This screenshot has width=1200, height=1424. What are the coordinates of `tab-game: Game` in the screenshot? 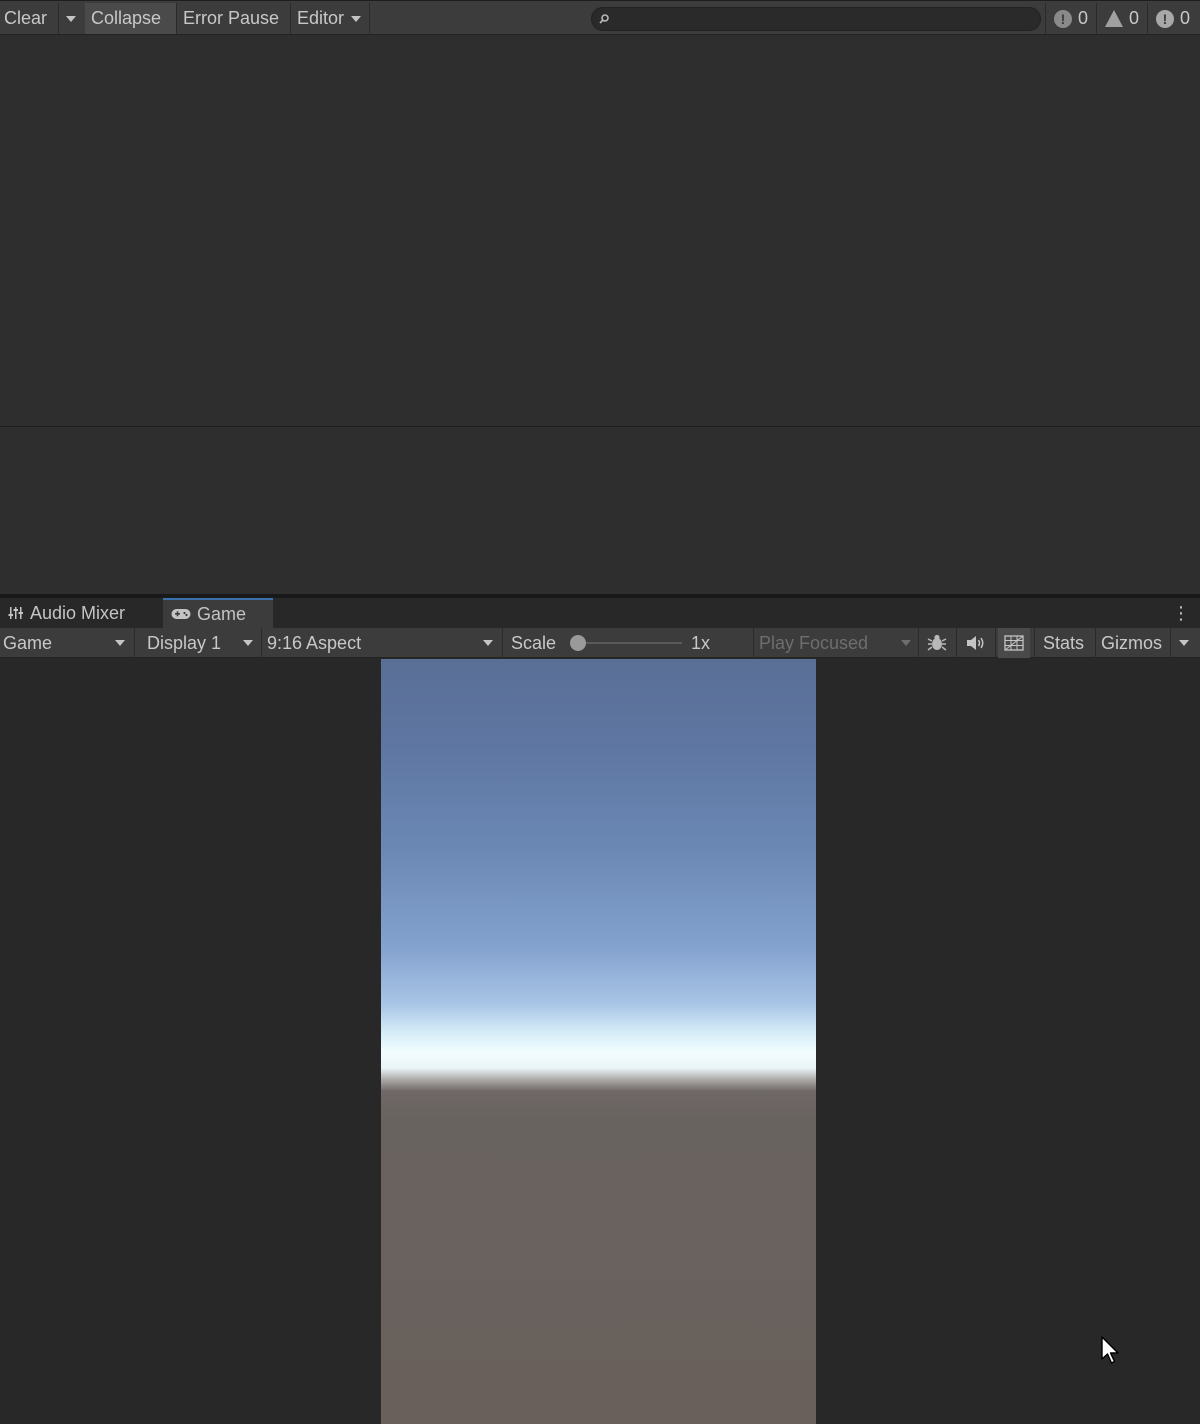 It's located at (218, 613).